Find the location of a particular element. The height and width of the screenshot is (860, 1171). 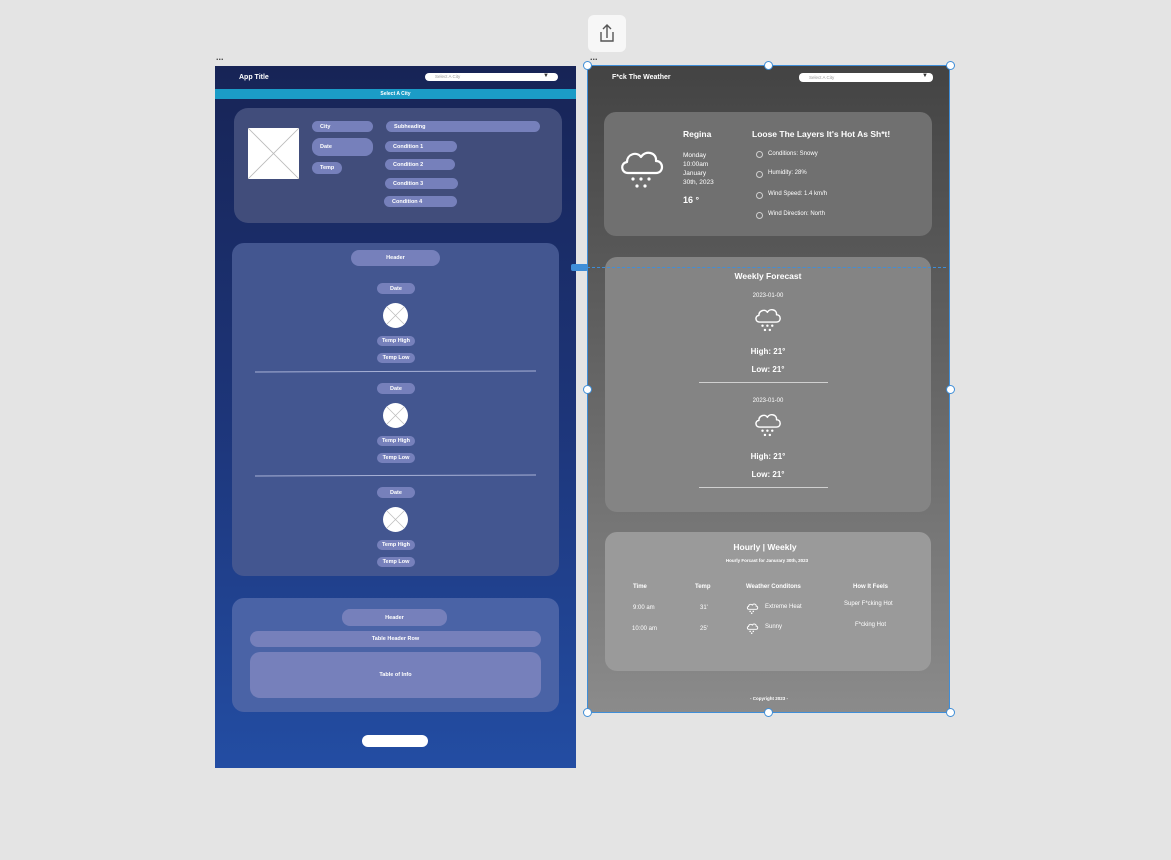

forecast-header-pill: Header is located at coordinates (395, 258).